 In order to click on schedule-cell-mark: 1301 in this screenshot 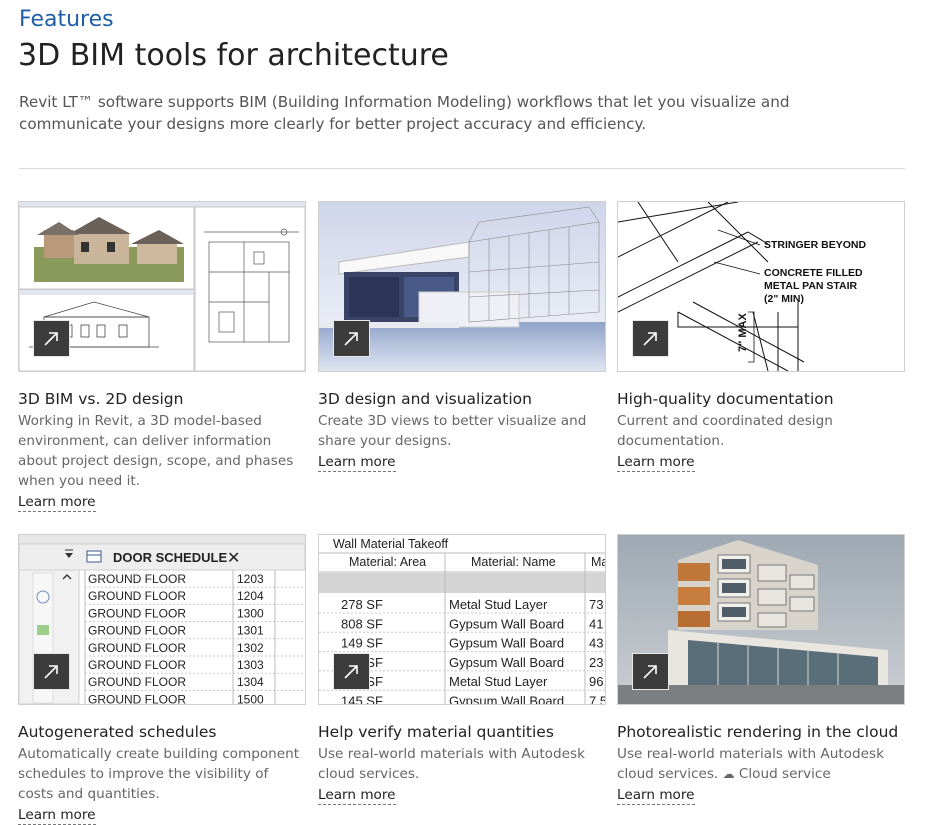, I will do `click(250, 631)`.